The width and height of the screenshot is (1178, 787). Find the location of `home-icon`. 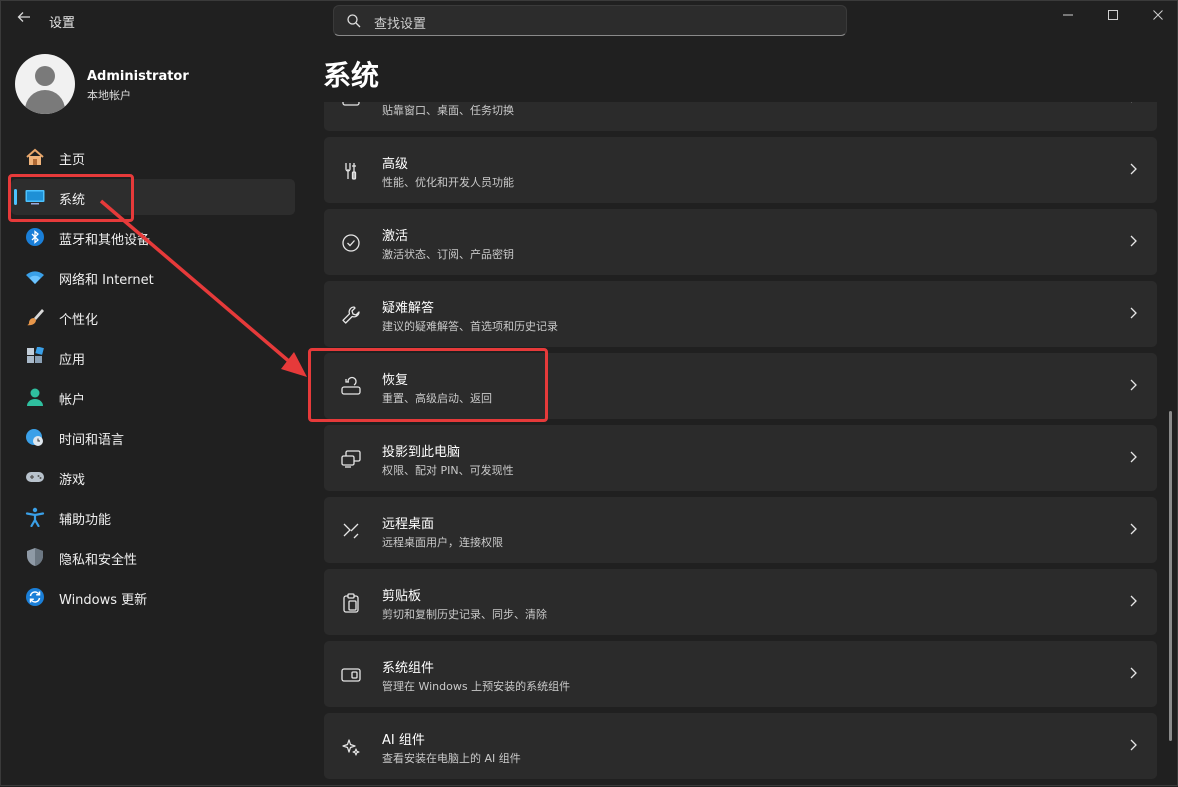

home-icon is located at coordinates (35, 157).